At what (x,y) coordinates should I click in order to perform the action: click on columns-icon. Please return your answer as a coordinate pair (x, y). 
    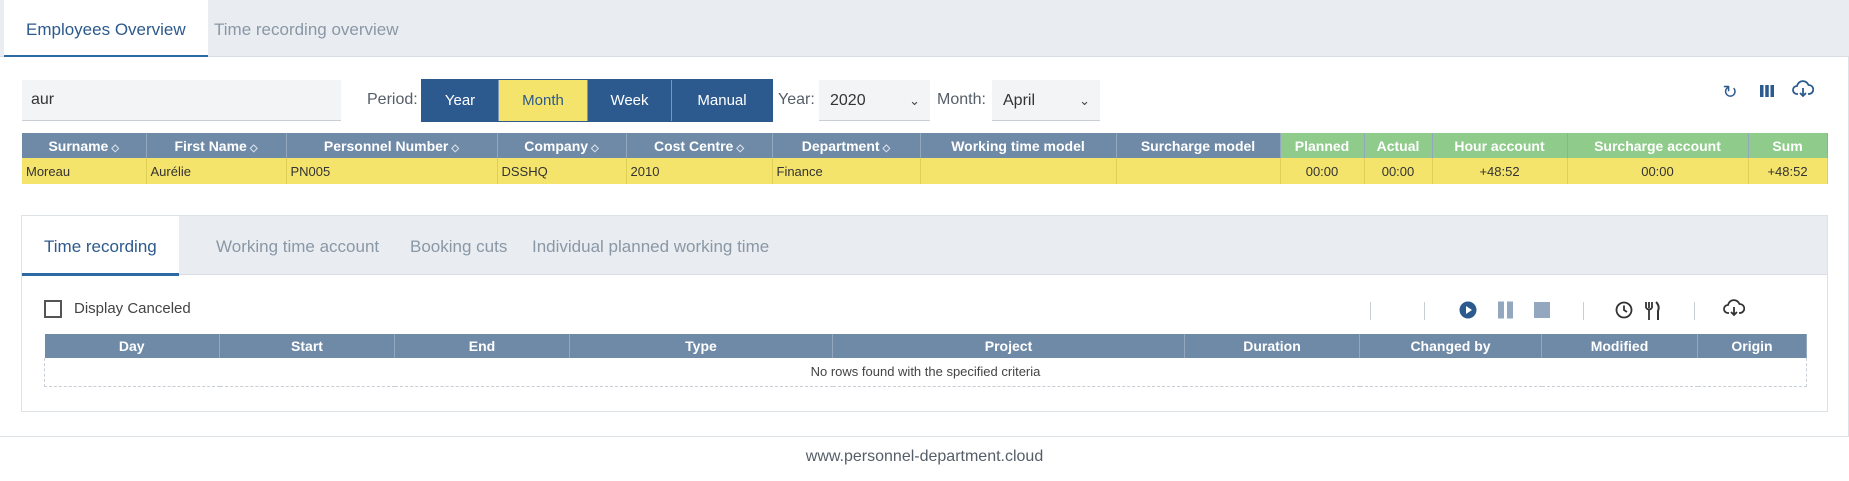
    Looking at the image, I should click on (1767, 92).